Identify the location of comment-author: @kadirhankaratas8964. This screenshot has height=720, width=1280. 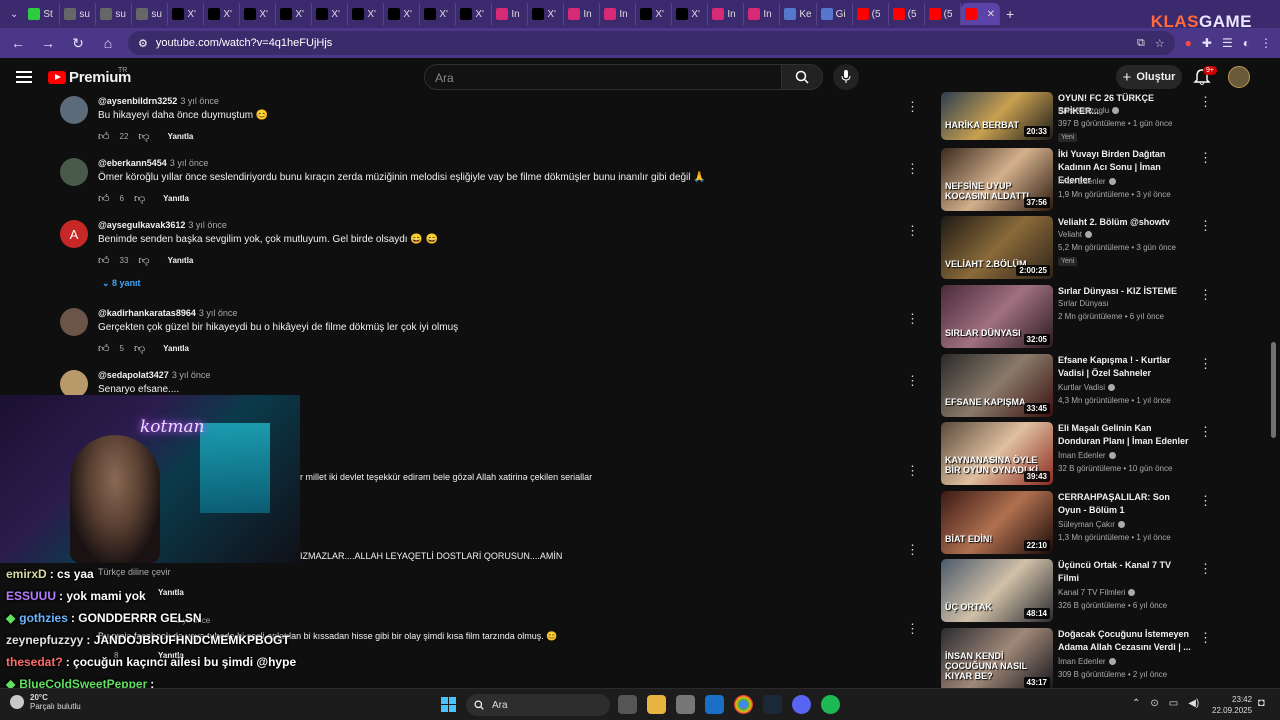
(147, 313).